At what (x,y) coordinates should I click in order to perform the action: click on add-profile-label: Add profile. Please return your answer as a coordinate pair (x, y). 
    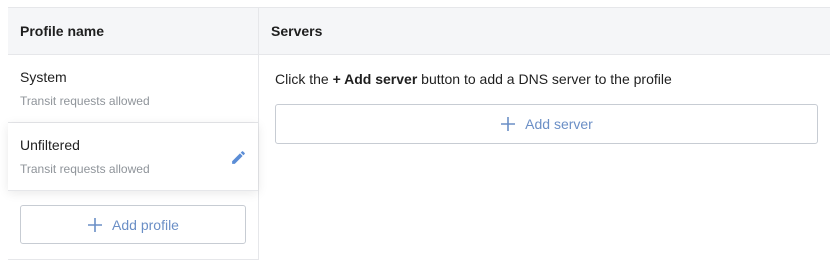
    Looking at the image, I should click on (145, 224).